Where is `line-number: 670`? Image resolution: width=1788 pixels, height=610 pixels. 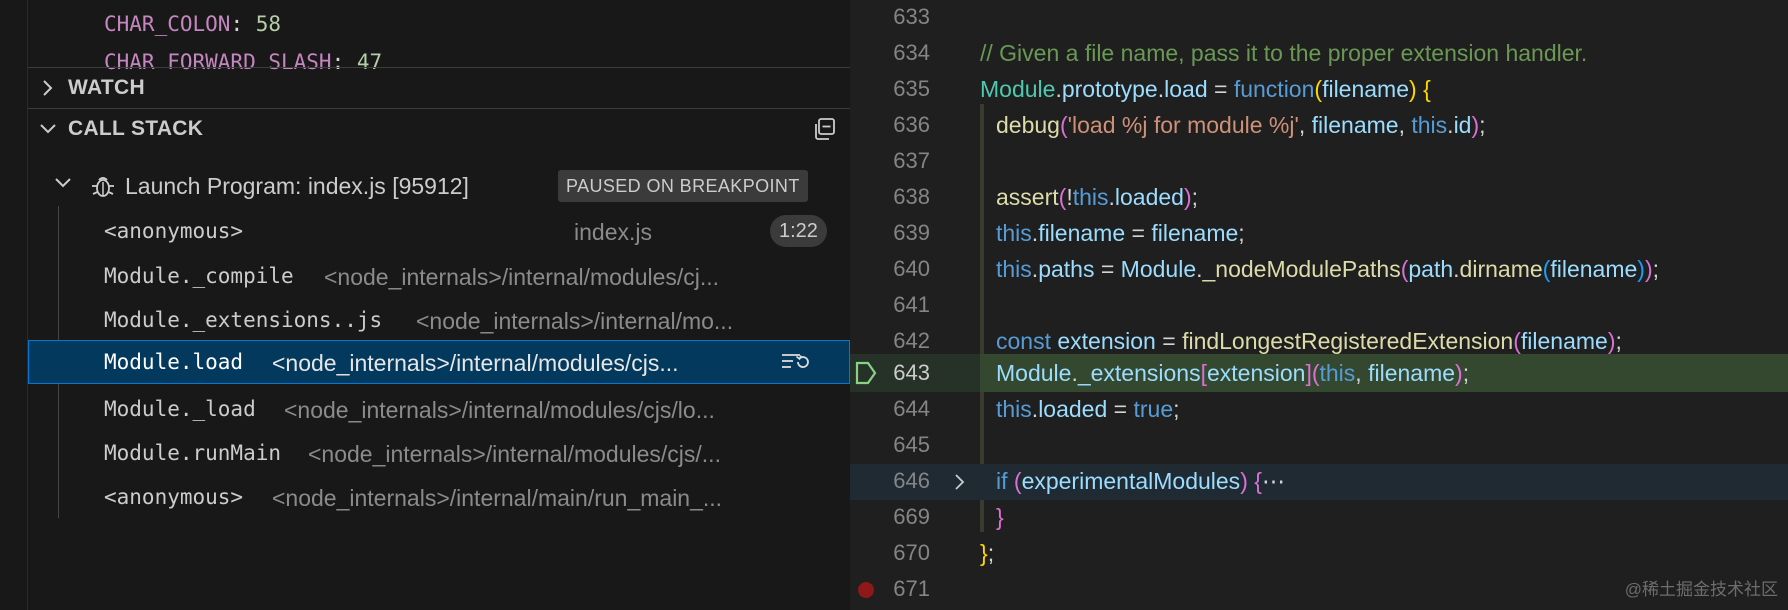
line-number: 670 is located at coordinates (911, 552).